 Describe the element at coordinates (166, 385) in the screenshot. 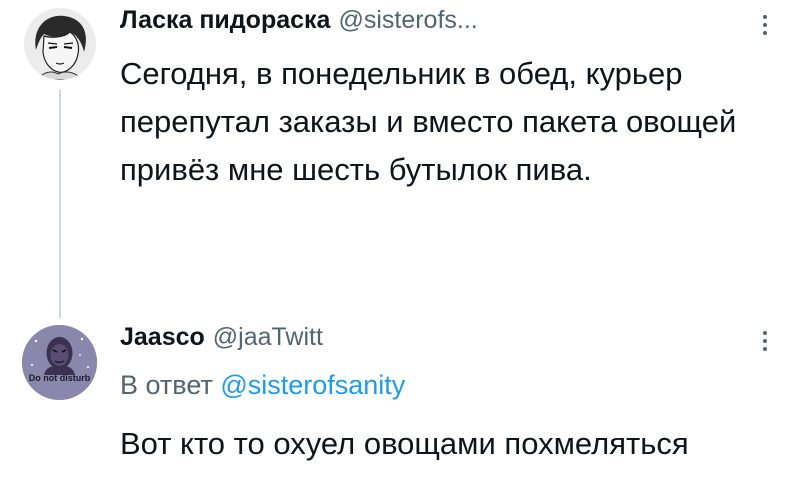

I see `reply-prefix: В ответ` at that location.